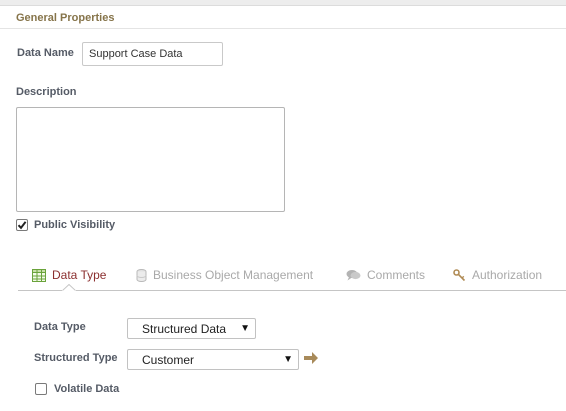 The image size is (566, 411). Describe the element at coordinates (141, 275) in the screenshot. I see `database-icon` at that location.